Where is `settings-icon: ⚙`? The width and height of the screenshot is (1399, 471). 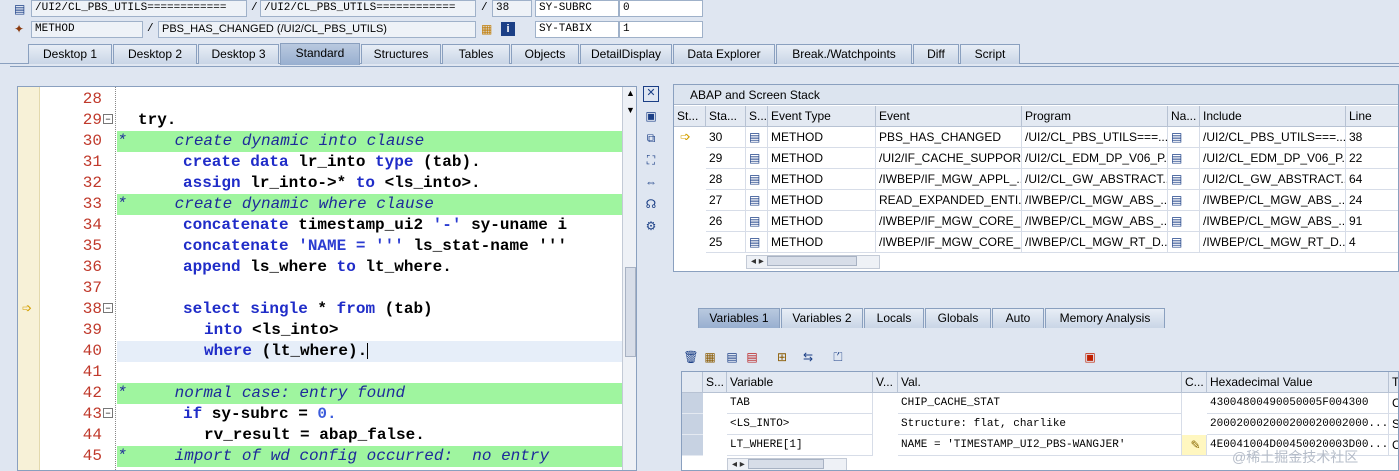
settings-icon: ⚙ is located at coordinates (651, 226).